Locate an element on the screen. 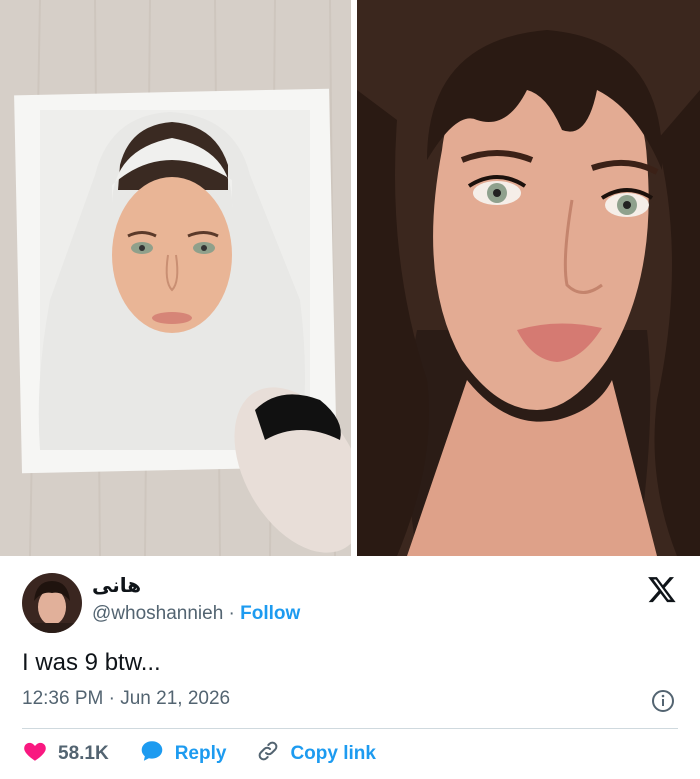 Image resolution: width=700 pixels, height=779 pixels. link-icon is located at coordinates (273, 754).